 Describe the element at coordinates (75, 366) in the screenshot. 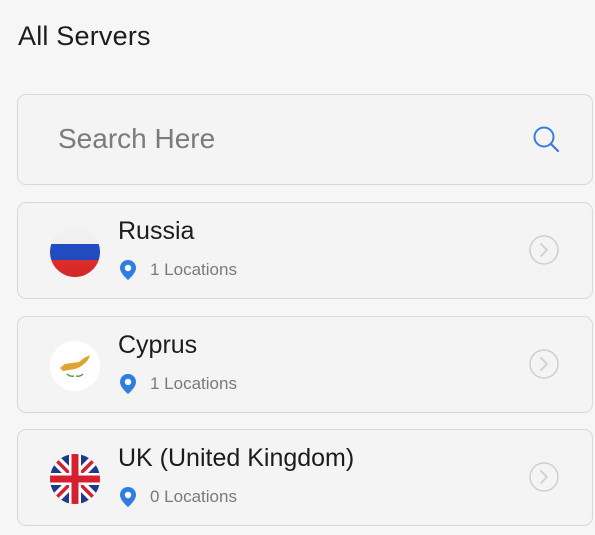

I see `cyprus-flag-icon` at that location.